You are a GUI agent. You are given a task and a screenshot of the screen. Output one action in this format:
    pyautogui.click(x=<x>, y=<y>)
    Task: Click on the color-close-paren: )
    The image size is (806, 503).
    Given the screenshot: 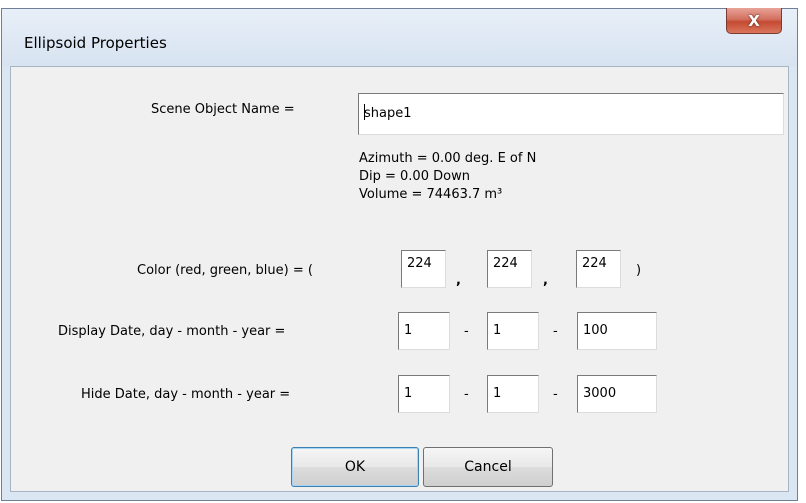 What is the action you would take?
    pyautogui.click(x=639, y=270)
    